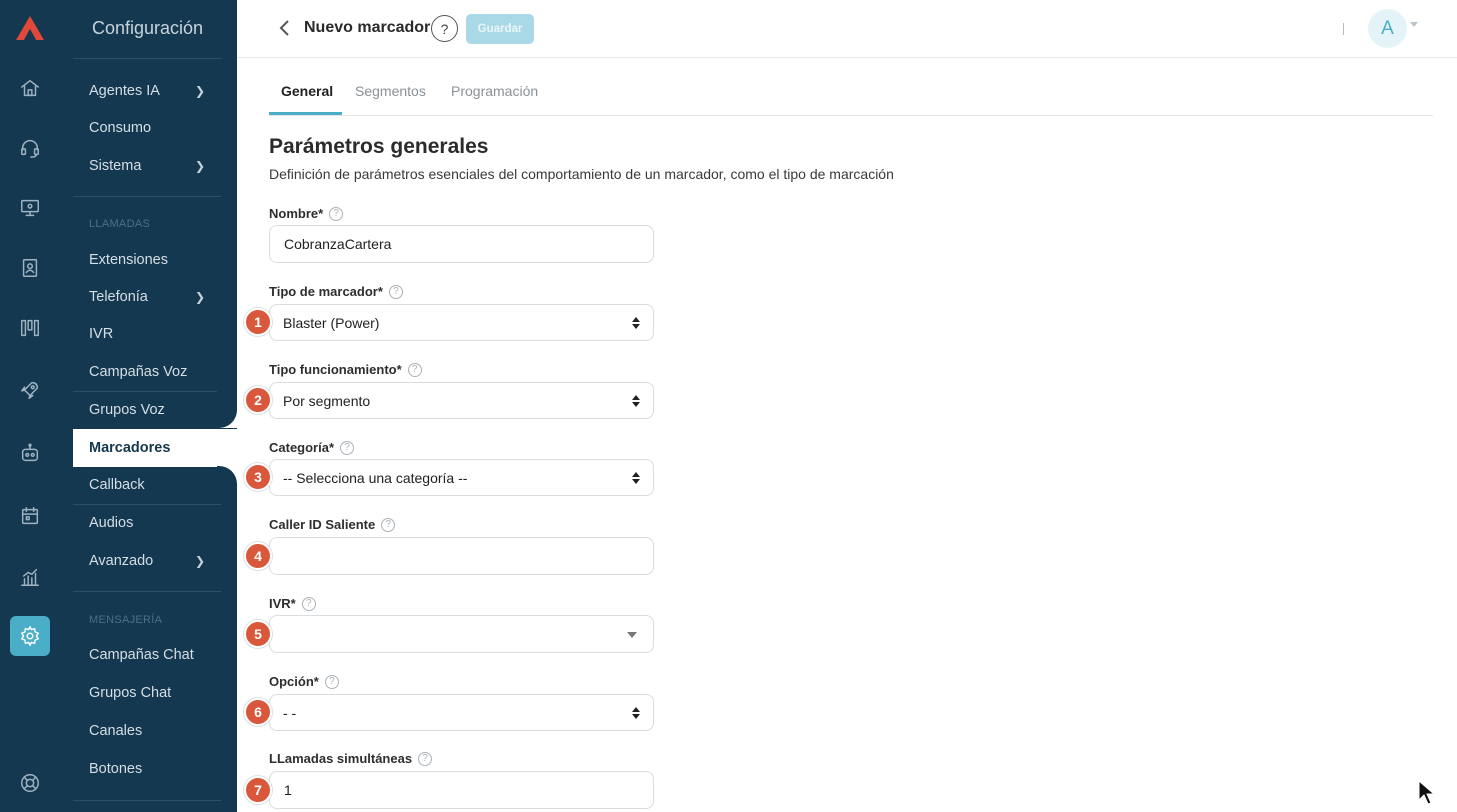 The width and height of the screenshot is (1457, 812). I want to click on icon-rail, so click(29, 406).